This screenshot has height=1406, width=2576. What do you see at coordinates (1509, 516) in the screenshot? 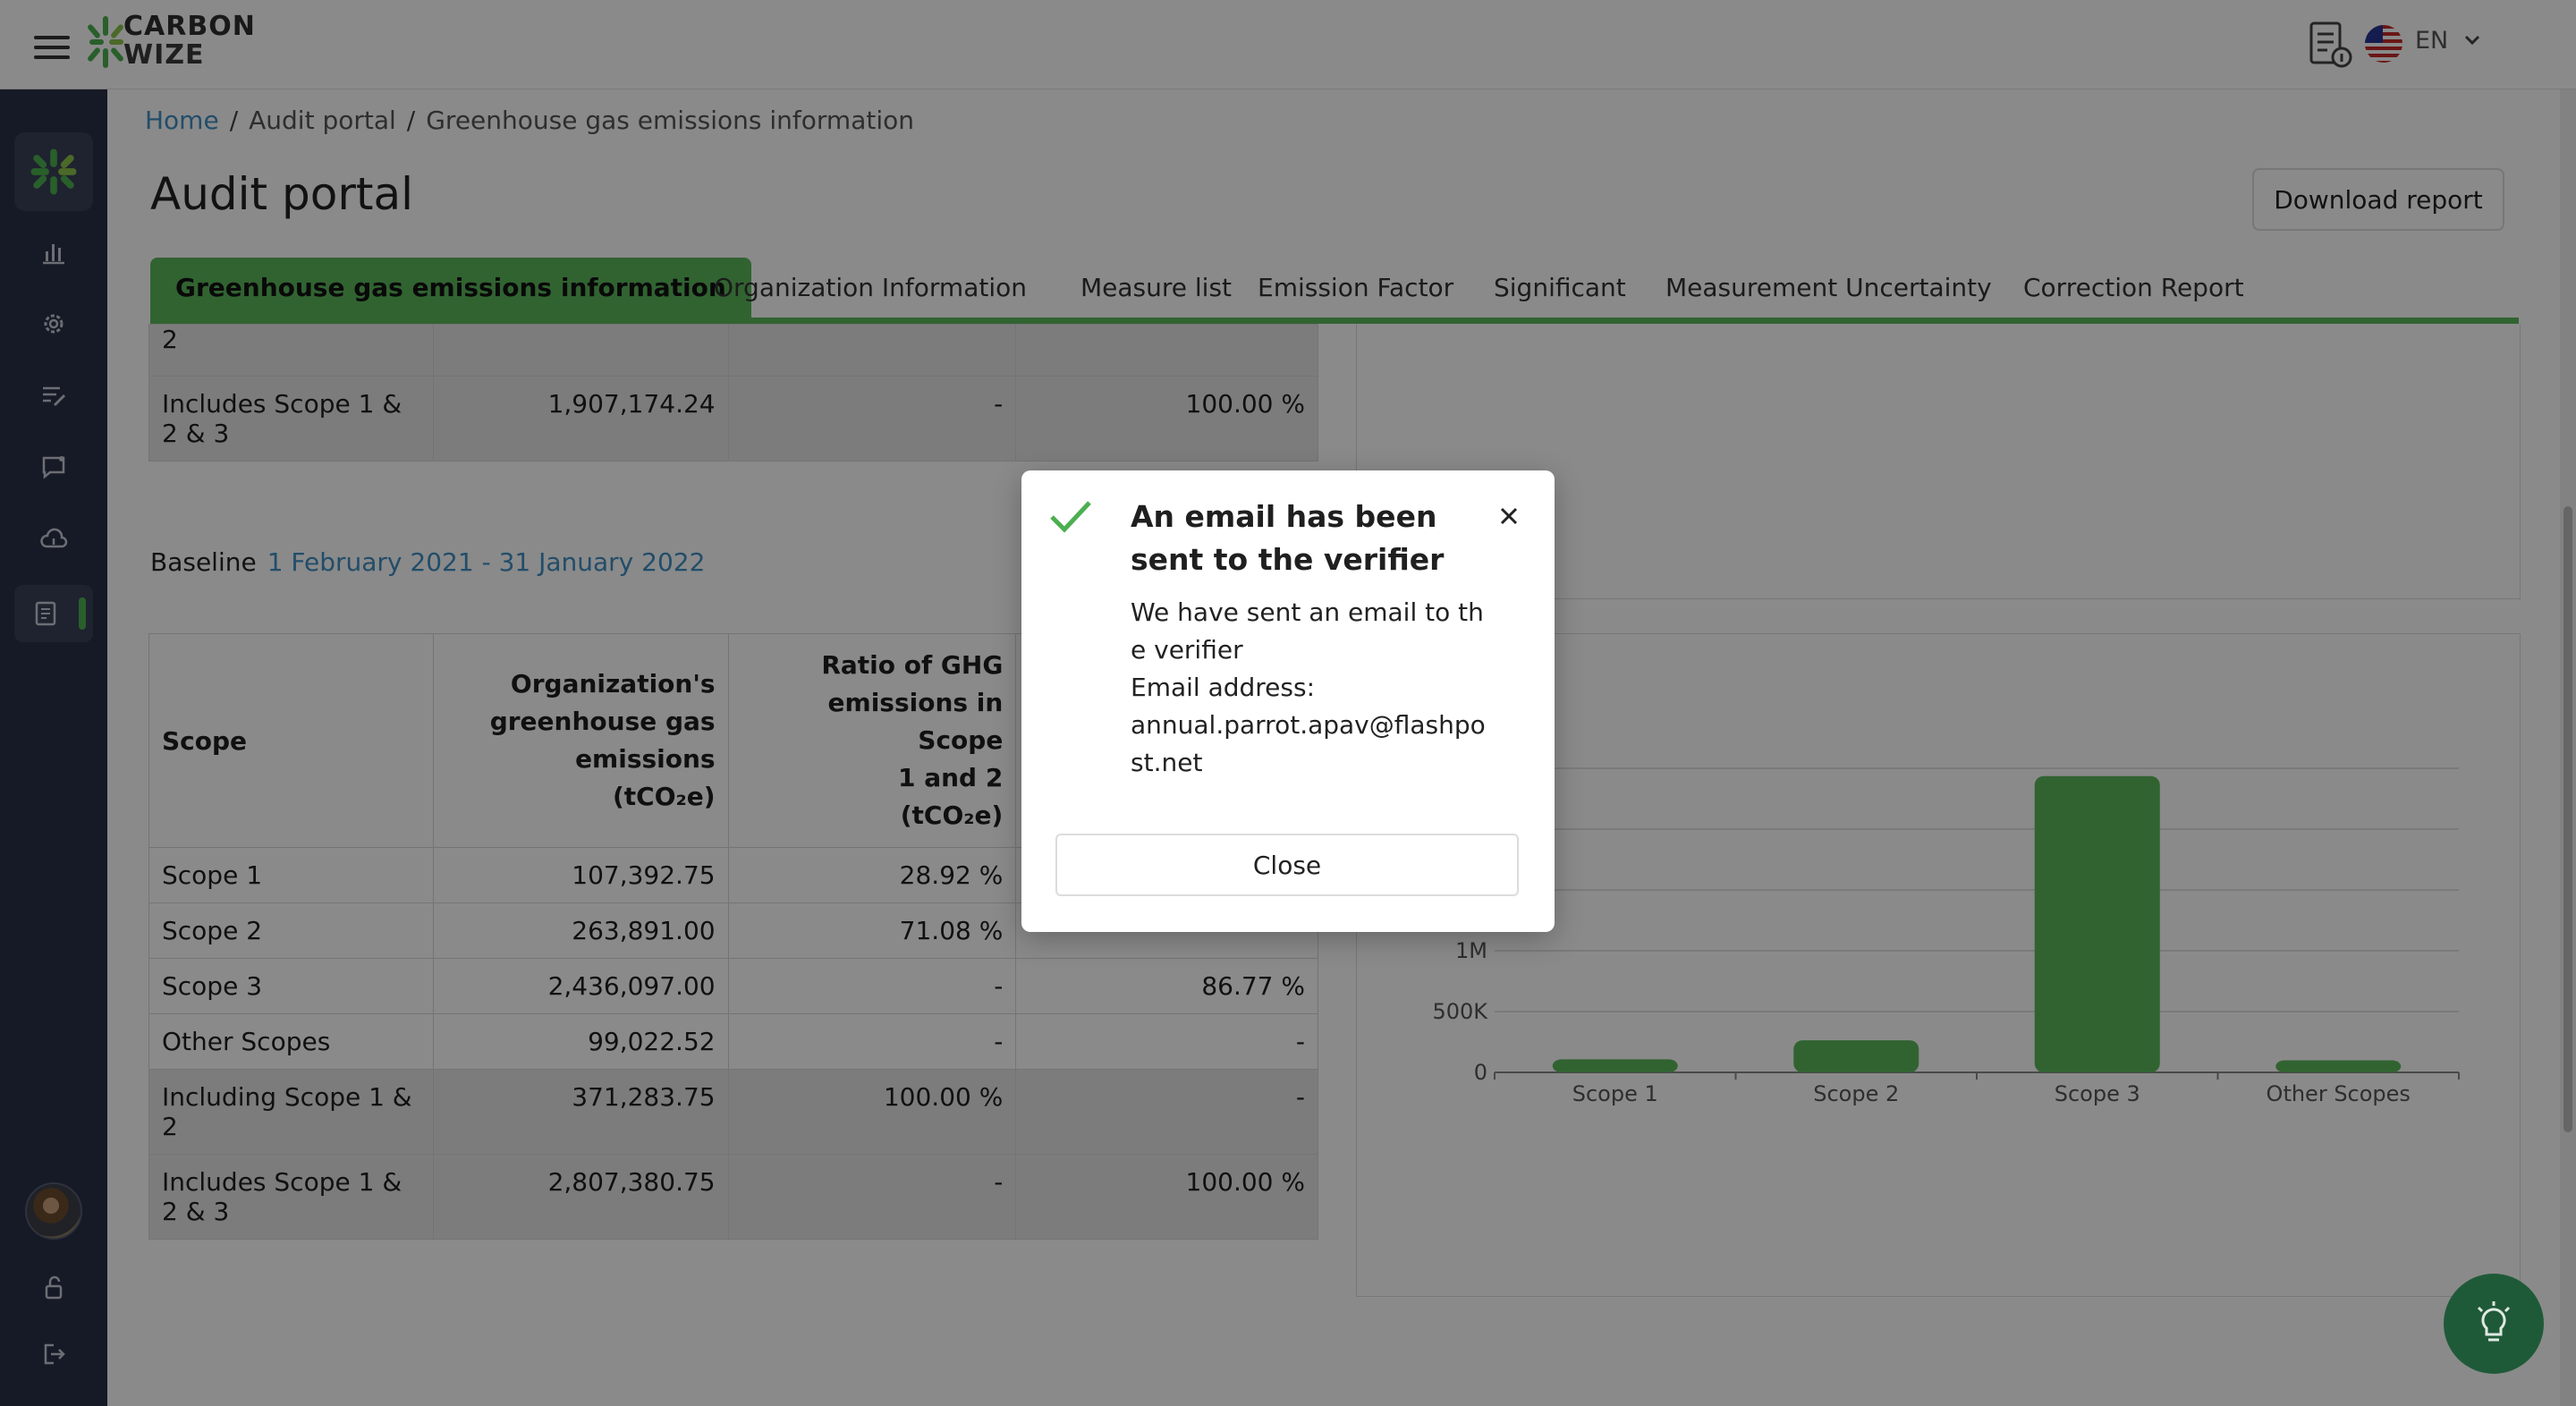
I see `close-icon` at bounding box center [1509, 516].